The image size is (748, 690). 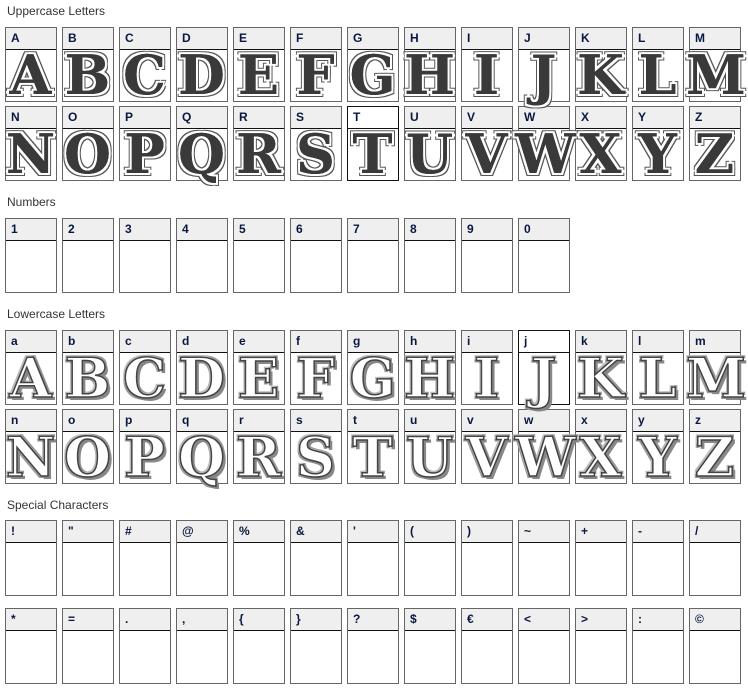 I want to click on char-cell: &, so click(x=316, y=558).